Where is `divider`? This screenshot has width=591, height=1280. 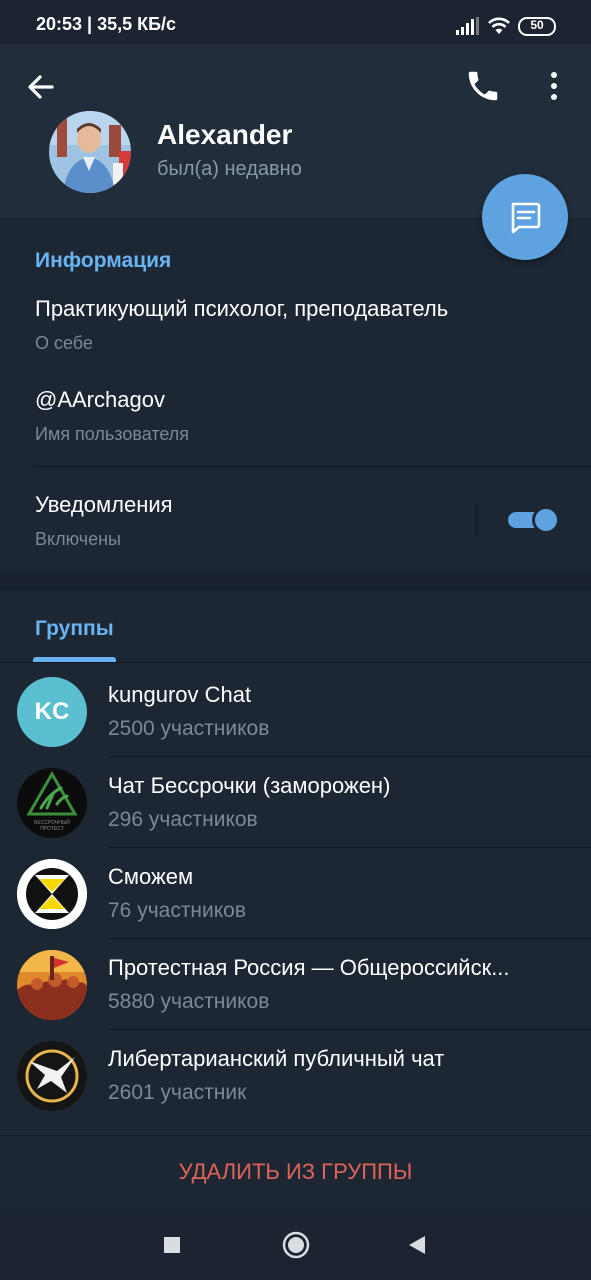
divider is located at coordinates (312, 466).